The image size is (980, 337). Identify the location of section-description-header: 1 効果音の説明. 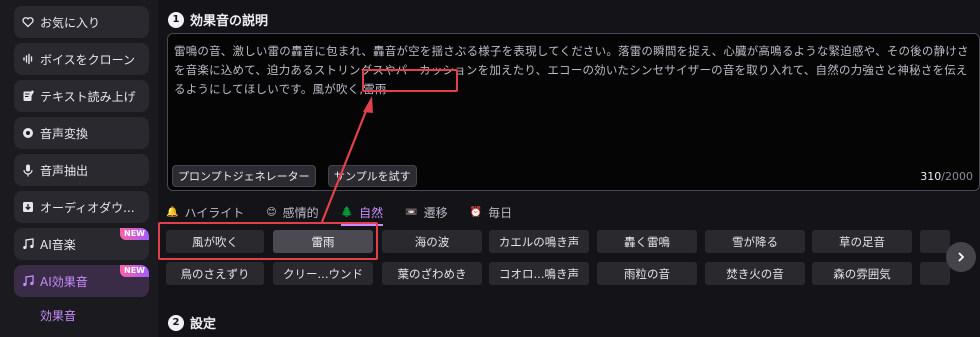
(218, 19).